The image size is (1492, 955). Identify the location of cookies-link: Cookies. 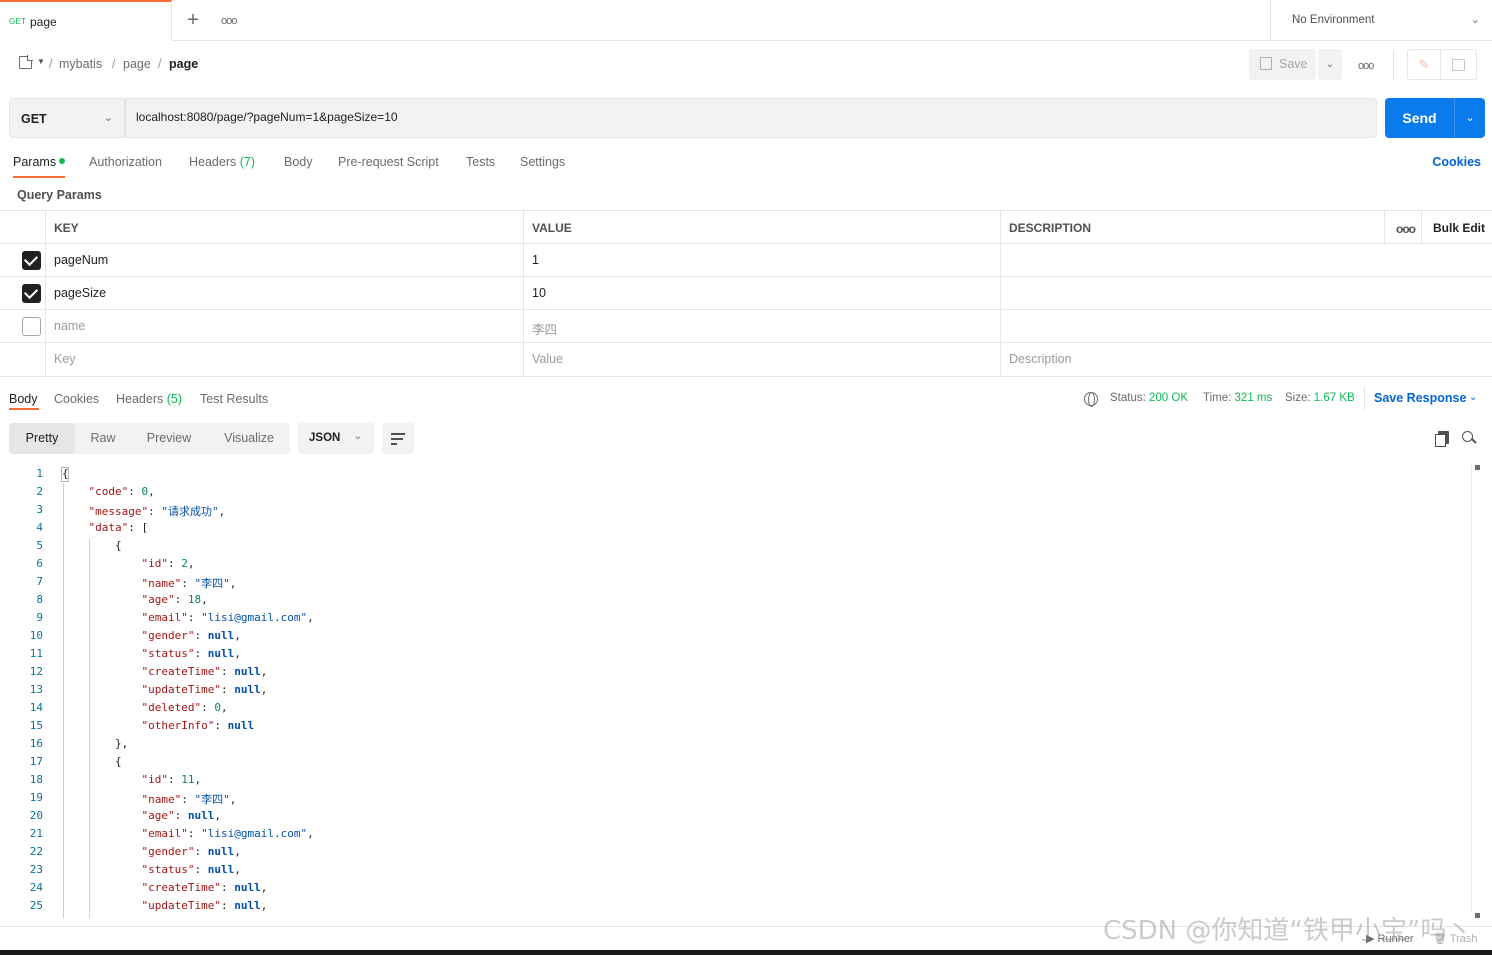
(1456, 162).